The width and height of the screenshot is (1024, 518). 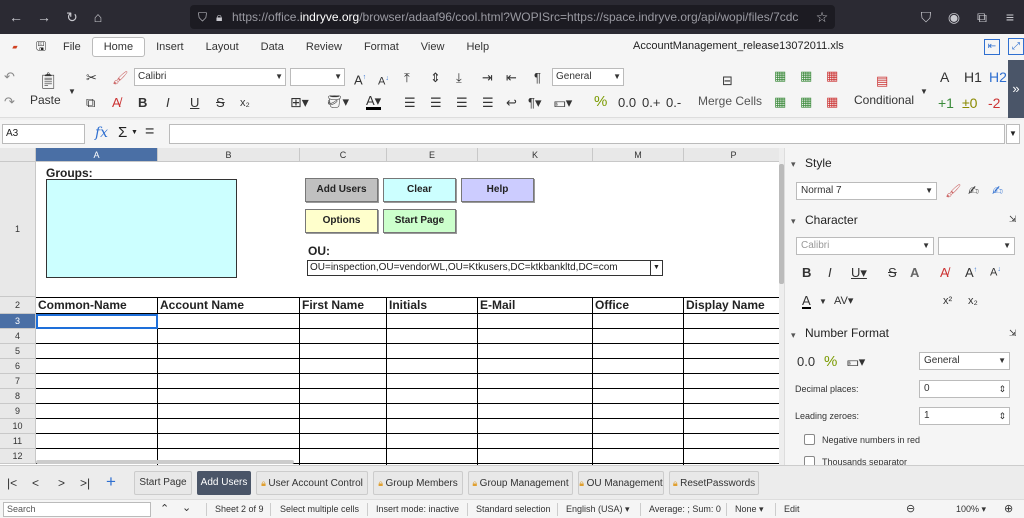 What do you see at coordinates (818, 163) in the screenshot?
I see `style-section-title: Style` at bounding box center [818, 163].